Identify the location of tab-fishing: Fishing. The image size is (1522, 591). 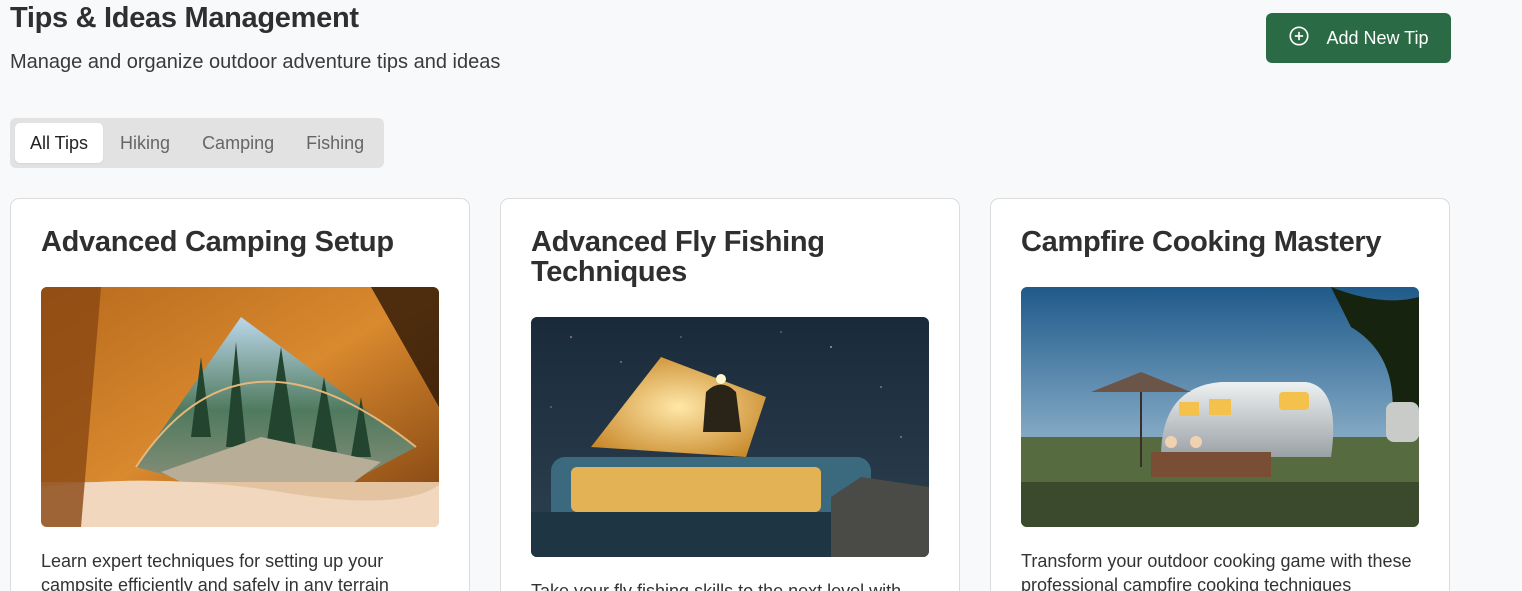
(335, 143).